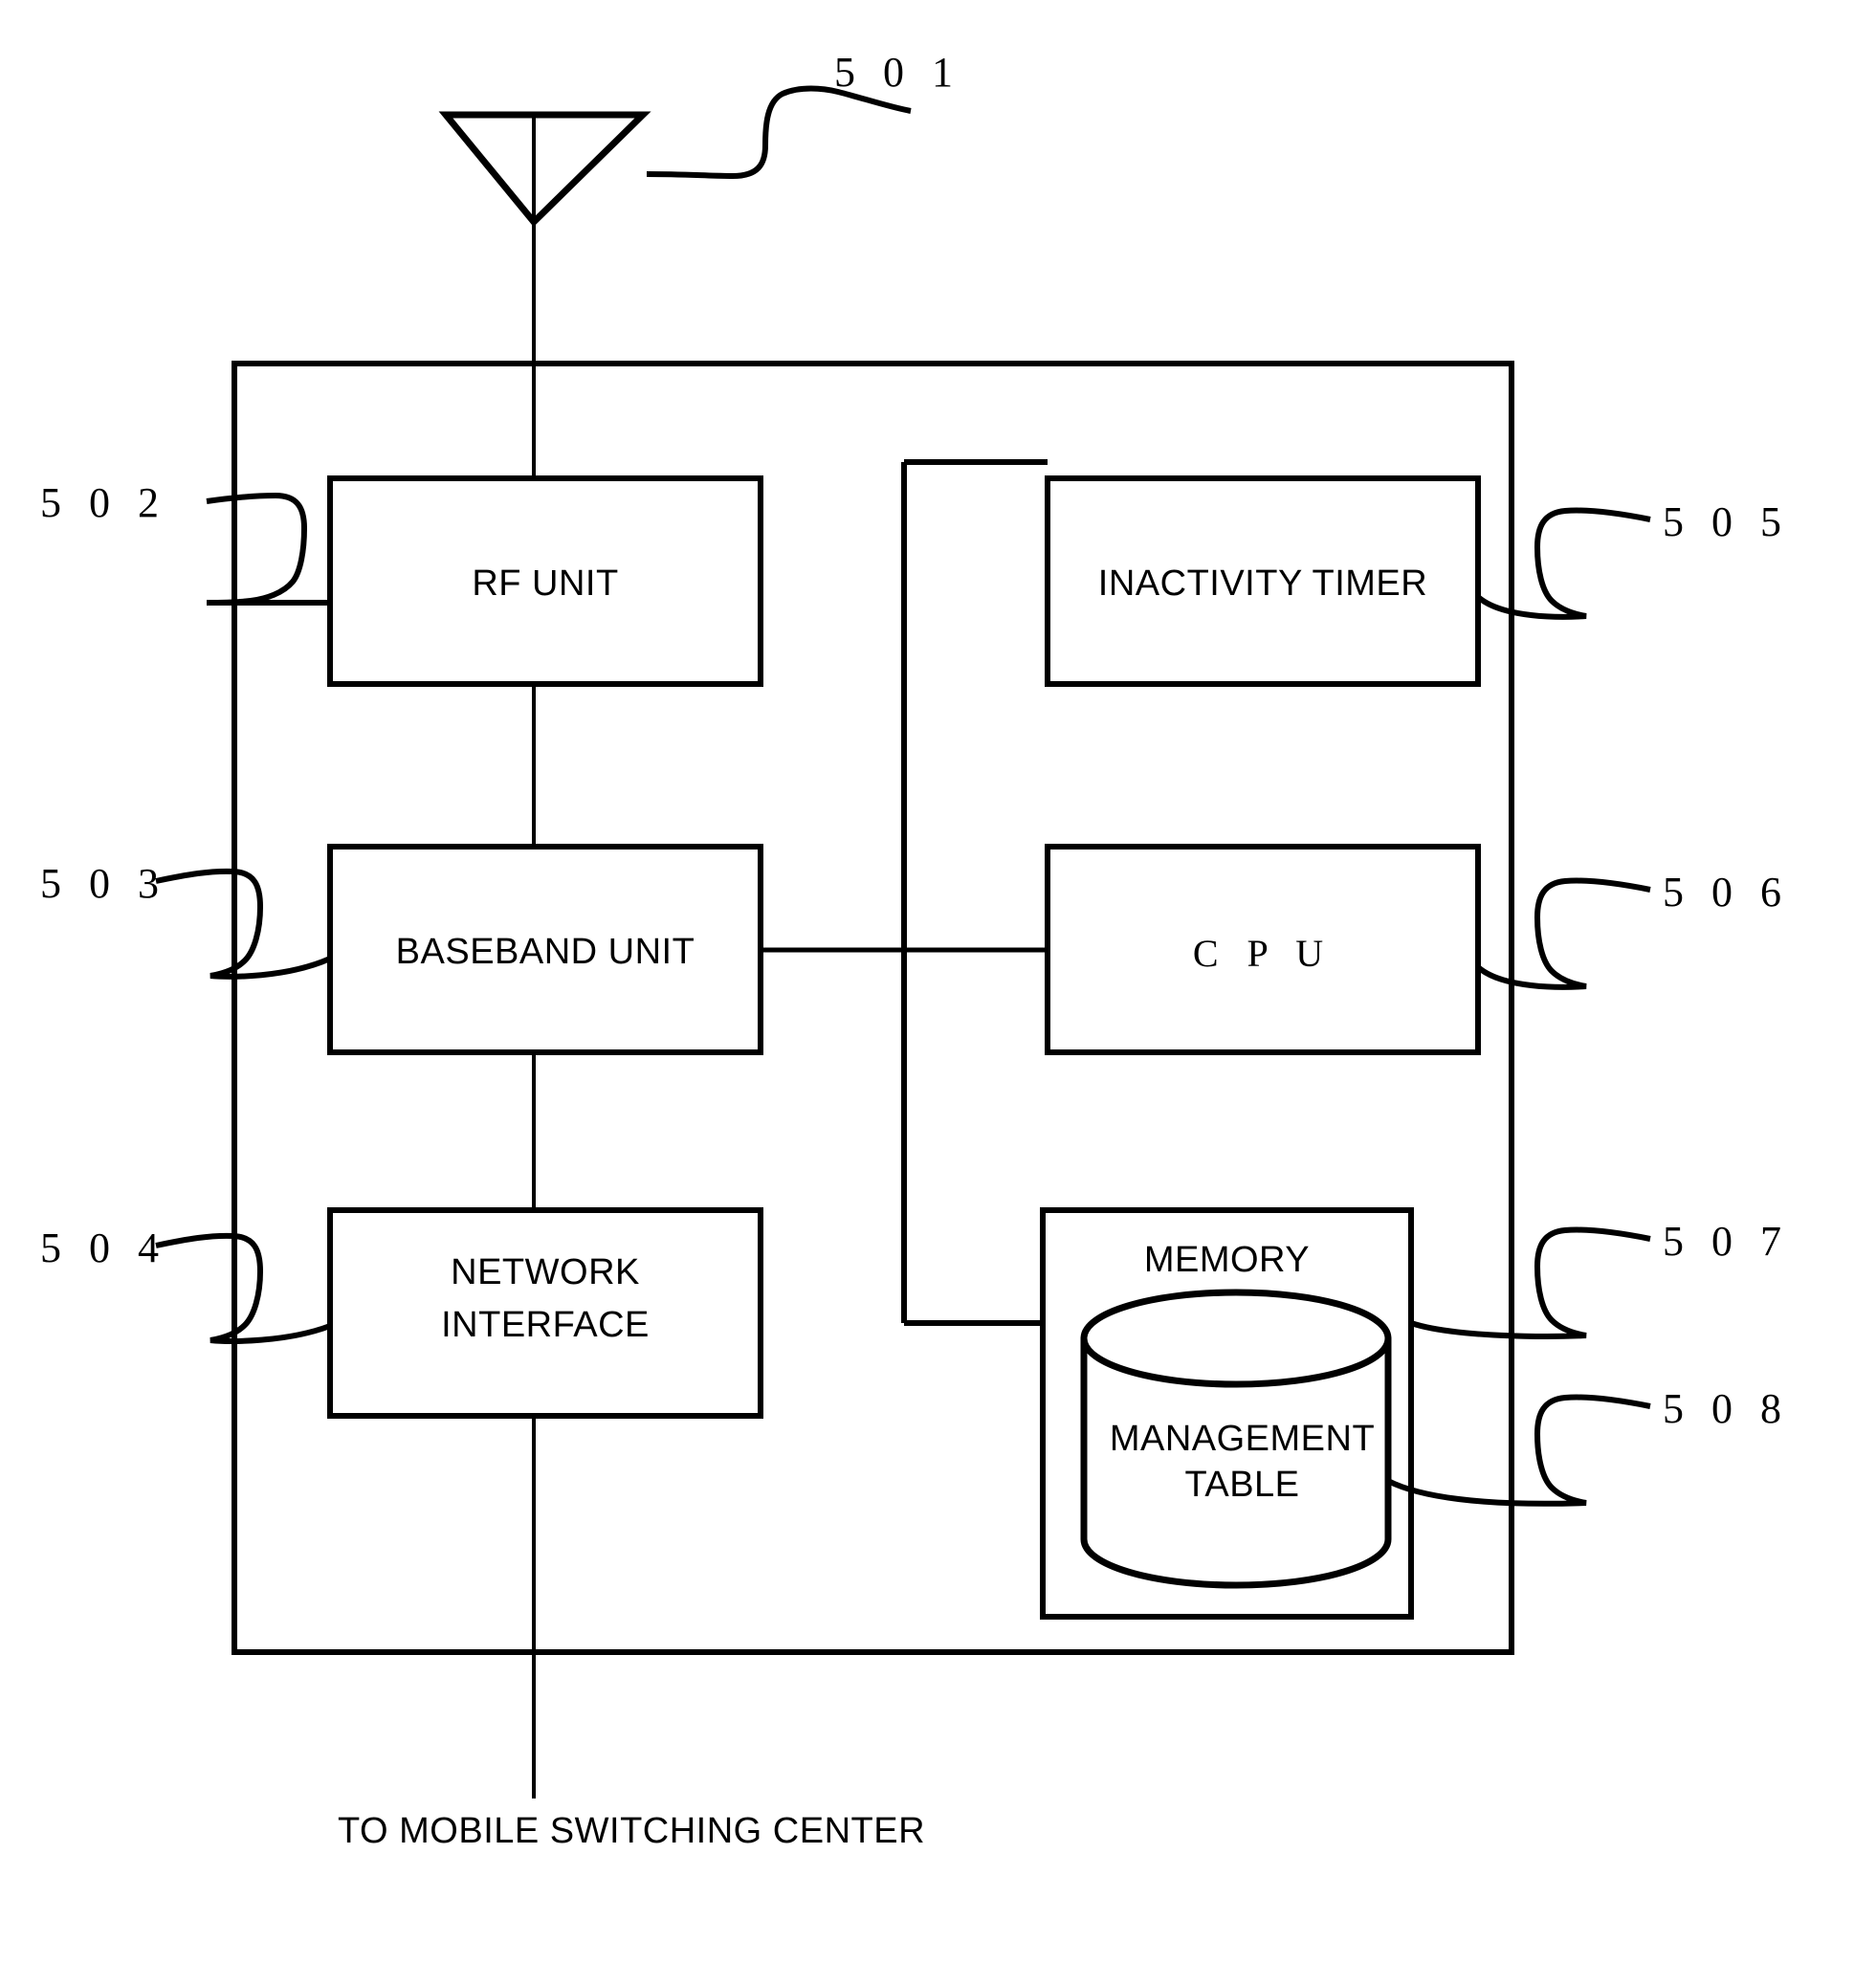 The height and width of the screenshot is (1964, 1876). Describe the element at coordinates (1263, 949) in the screenshot. I see `cpu-box` at that location.